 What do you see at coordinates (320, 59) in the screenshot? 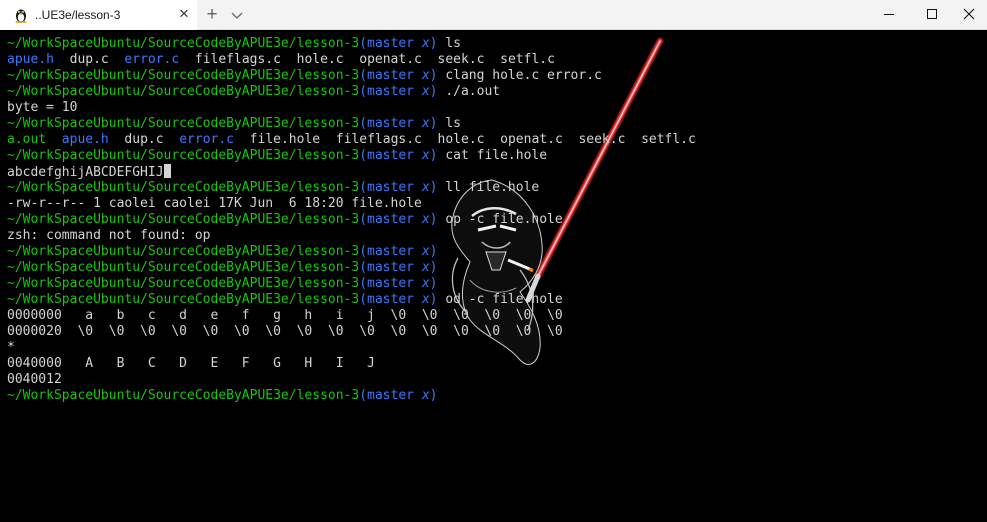
I see `ls-entry: hole.c` at bounding box center [320, 59].